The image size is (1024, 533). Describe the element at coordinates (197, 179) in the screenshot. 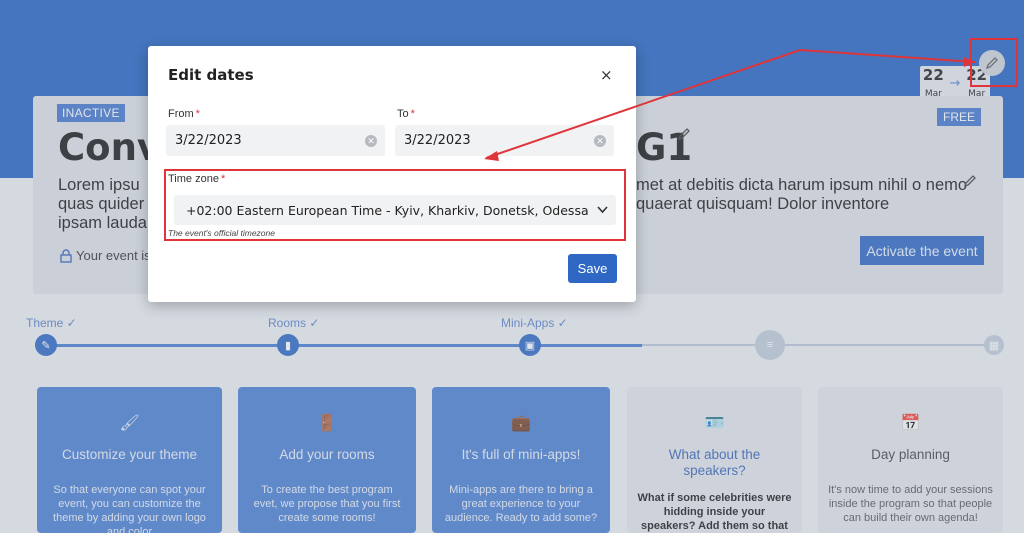

I see `timezone-label: Time zone *` at that location.